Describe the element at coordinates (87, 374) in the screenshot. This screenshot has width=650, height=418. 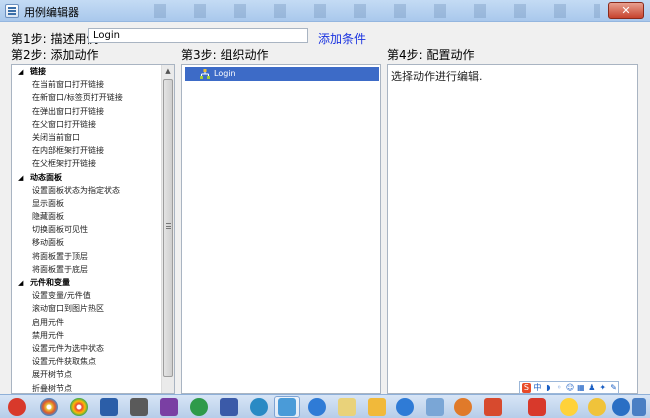
I see `action-item: 展开树节点` at that location.